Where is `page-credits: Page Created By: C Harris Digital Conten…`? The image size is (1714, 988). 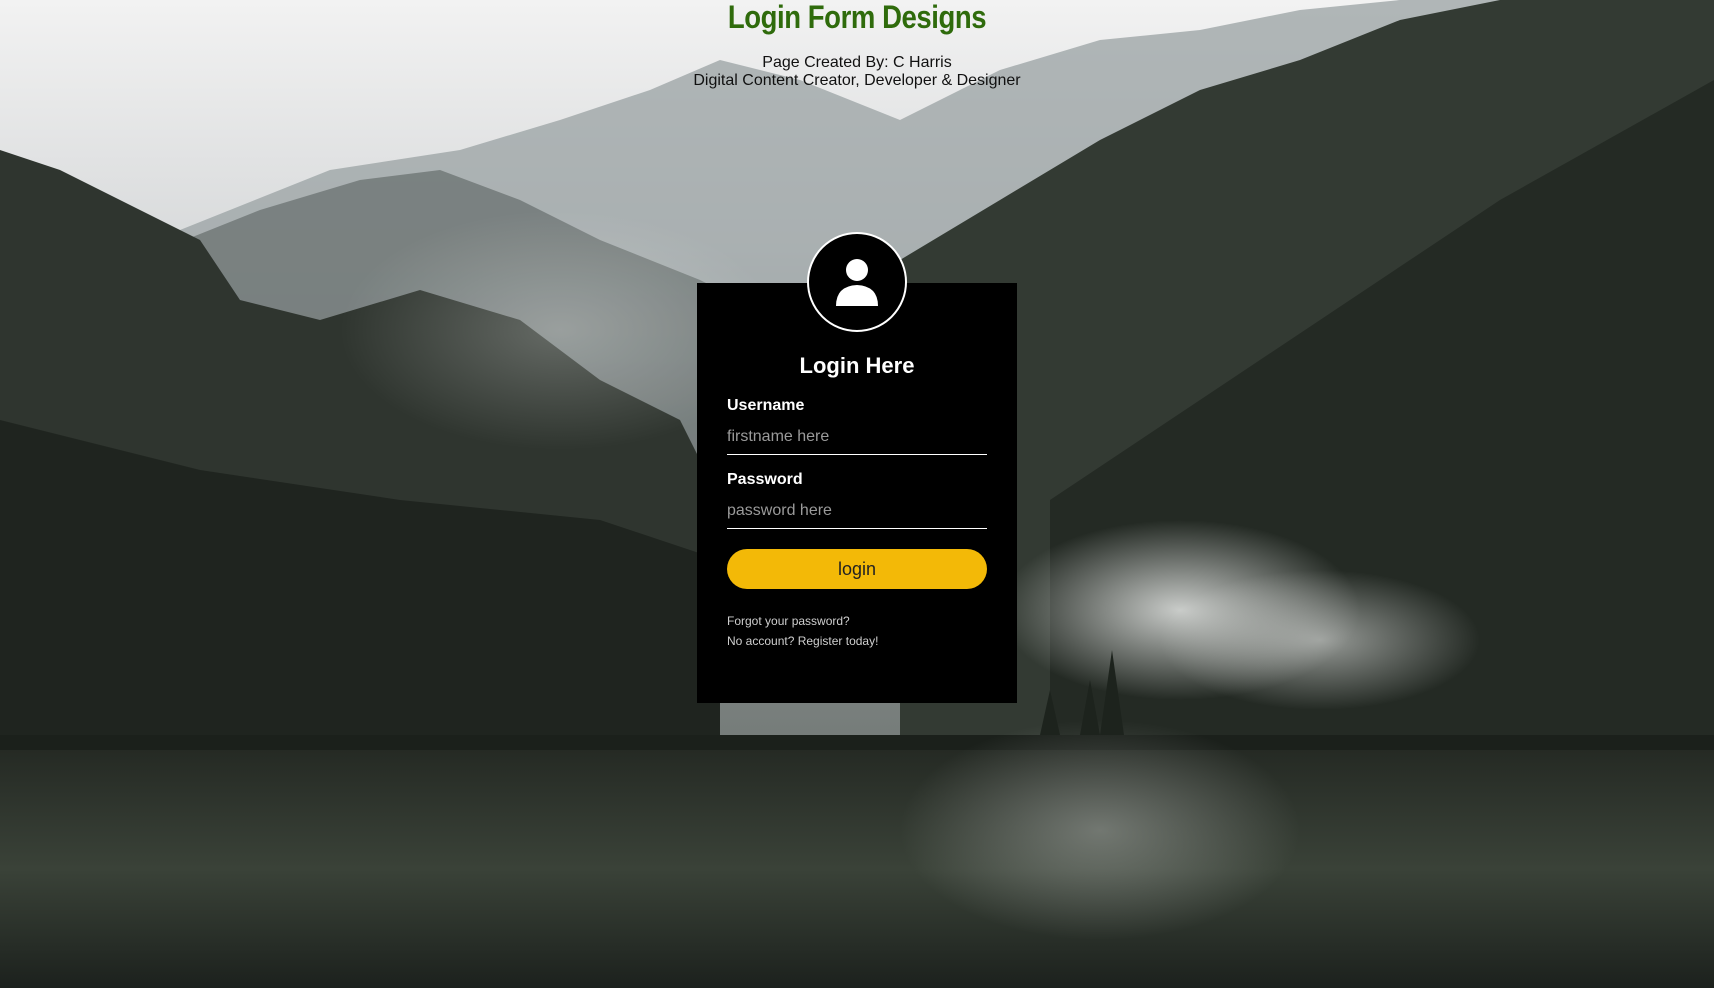 page-credits: Page Created By: C Harris Digital Conten… is located at coordinates (857, 72).